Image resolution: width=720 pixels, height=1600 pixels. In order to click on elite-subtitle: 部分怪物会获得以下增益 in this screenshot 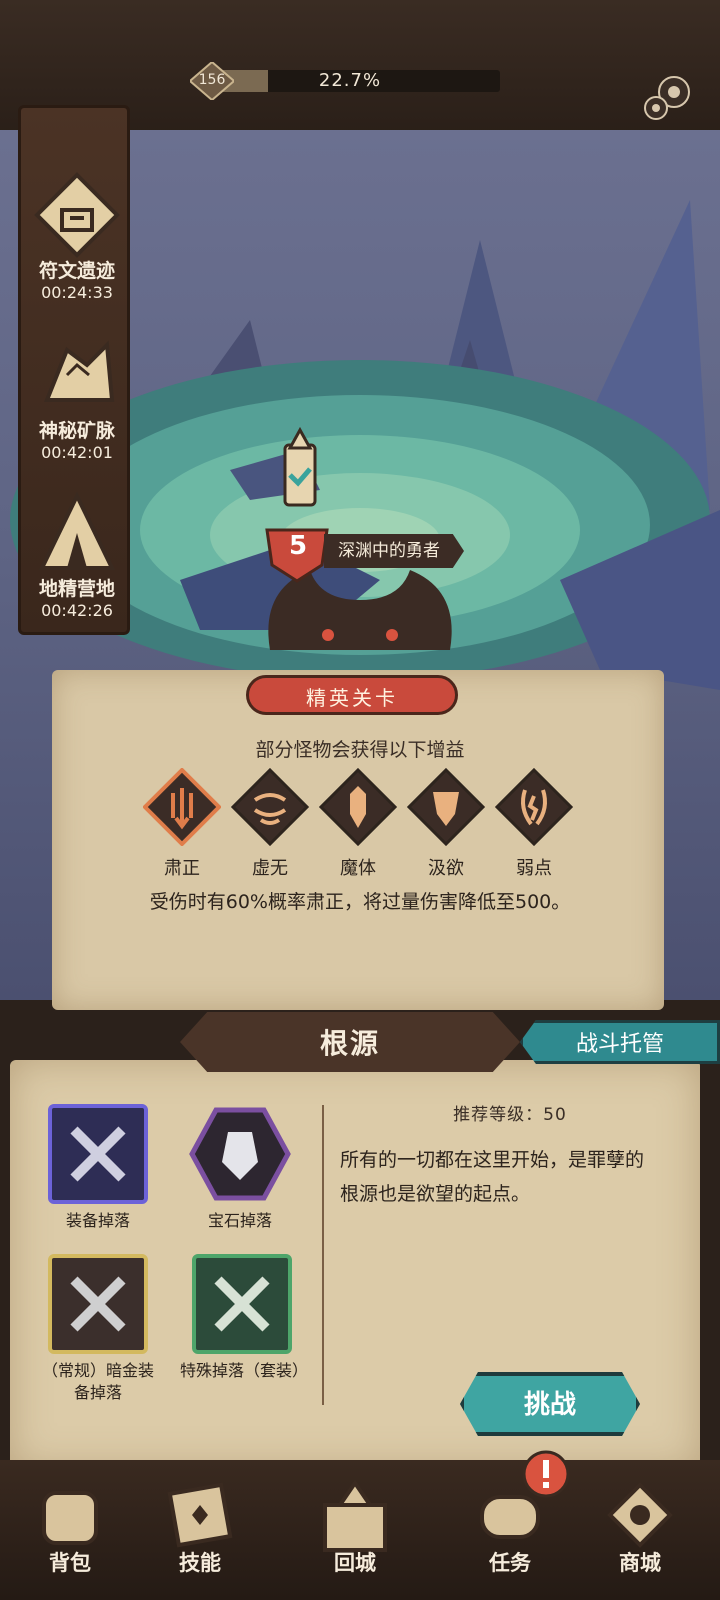, I will do `click(360, 750)`.